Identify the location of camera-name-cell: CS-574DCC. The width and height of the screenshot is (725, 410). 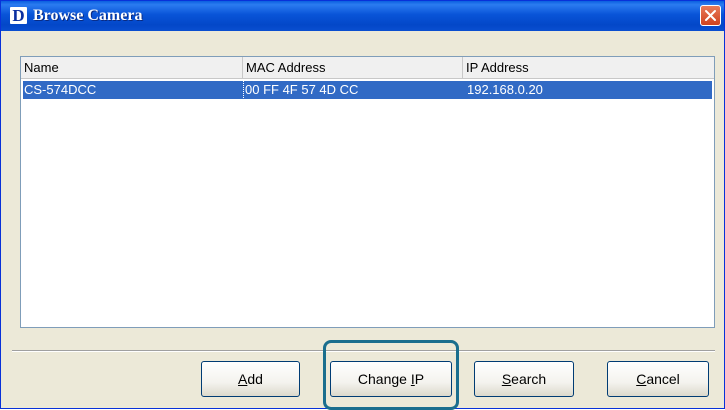
(133, 90).